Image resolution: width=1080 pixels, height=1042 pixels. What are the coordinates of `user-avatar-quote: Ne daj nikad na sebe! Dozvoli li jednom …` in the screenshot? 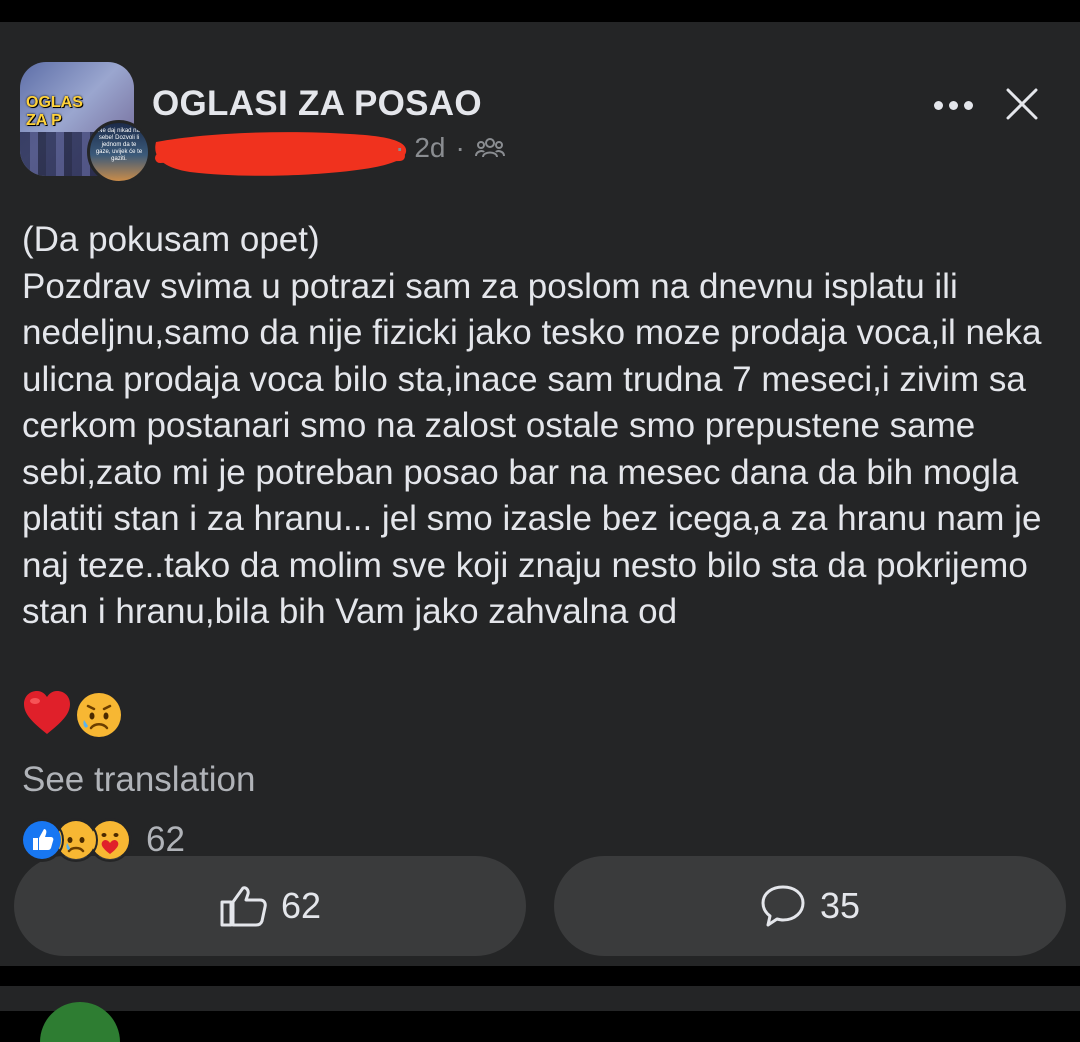 It's located at (119, 145).